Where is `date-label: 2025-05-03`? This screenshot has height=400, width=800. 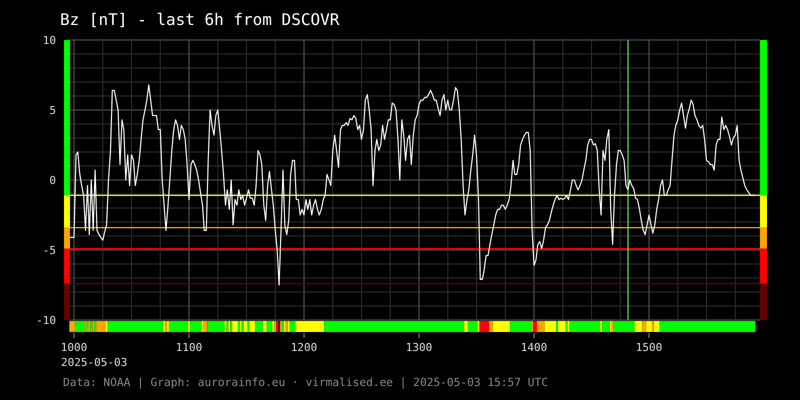 date-label: 2025-05-03 is located at coordinates (94, 362).